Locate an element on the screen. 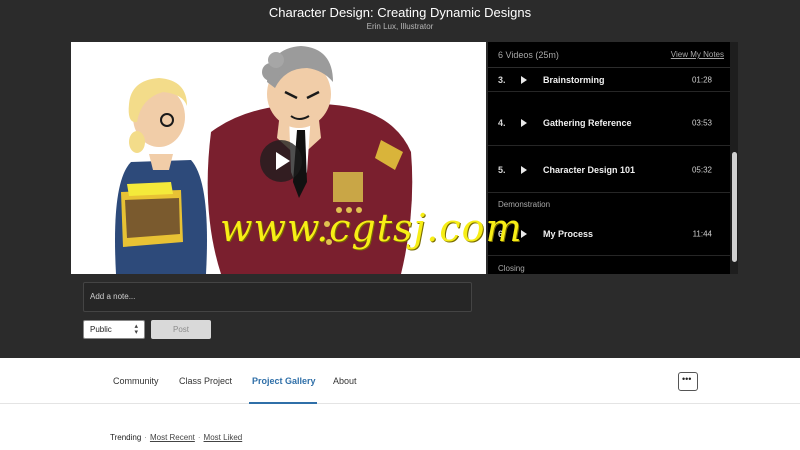 Image resolution: width=800 pixels, height=450 pixels. video-duration: 01:28 is located at coordinates (701, 79).